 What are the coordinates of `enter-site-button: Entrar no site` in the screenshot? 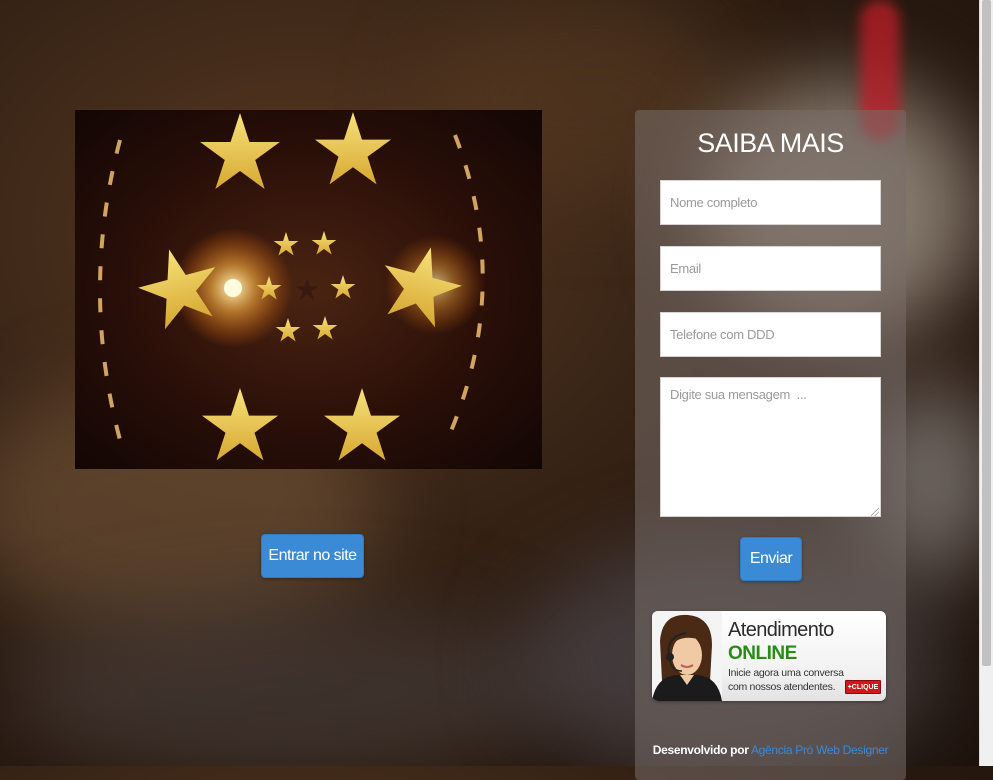 It's located at (312, 556).